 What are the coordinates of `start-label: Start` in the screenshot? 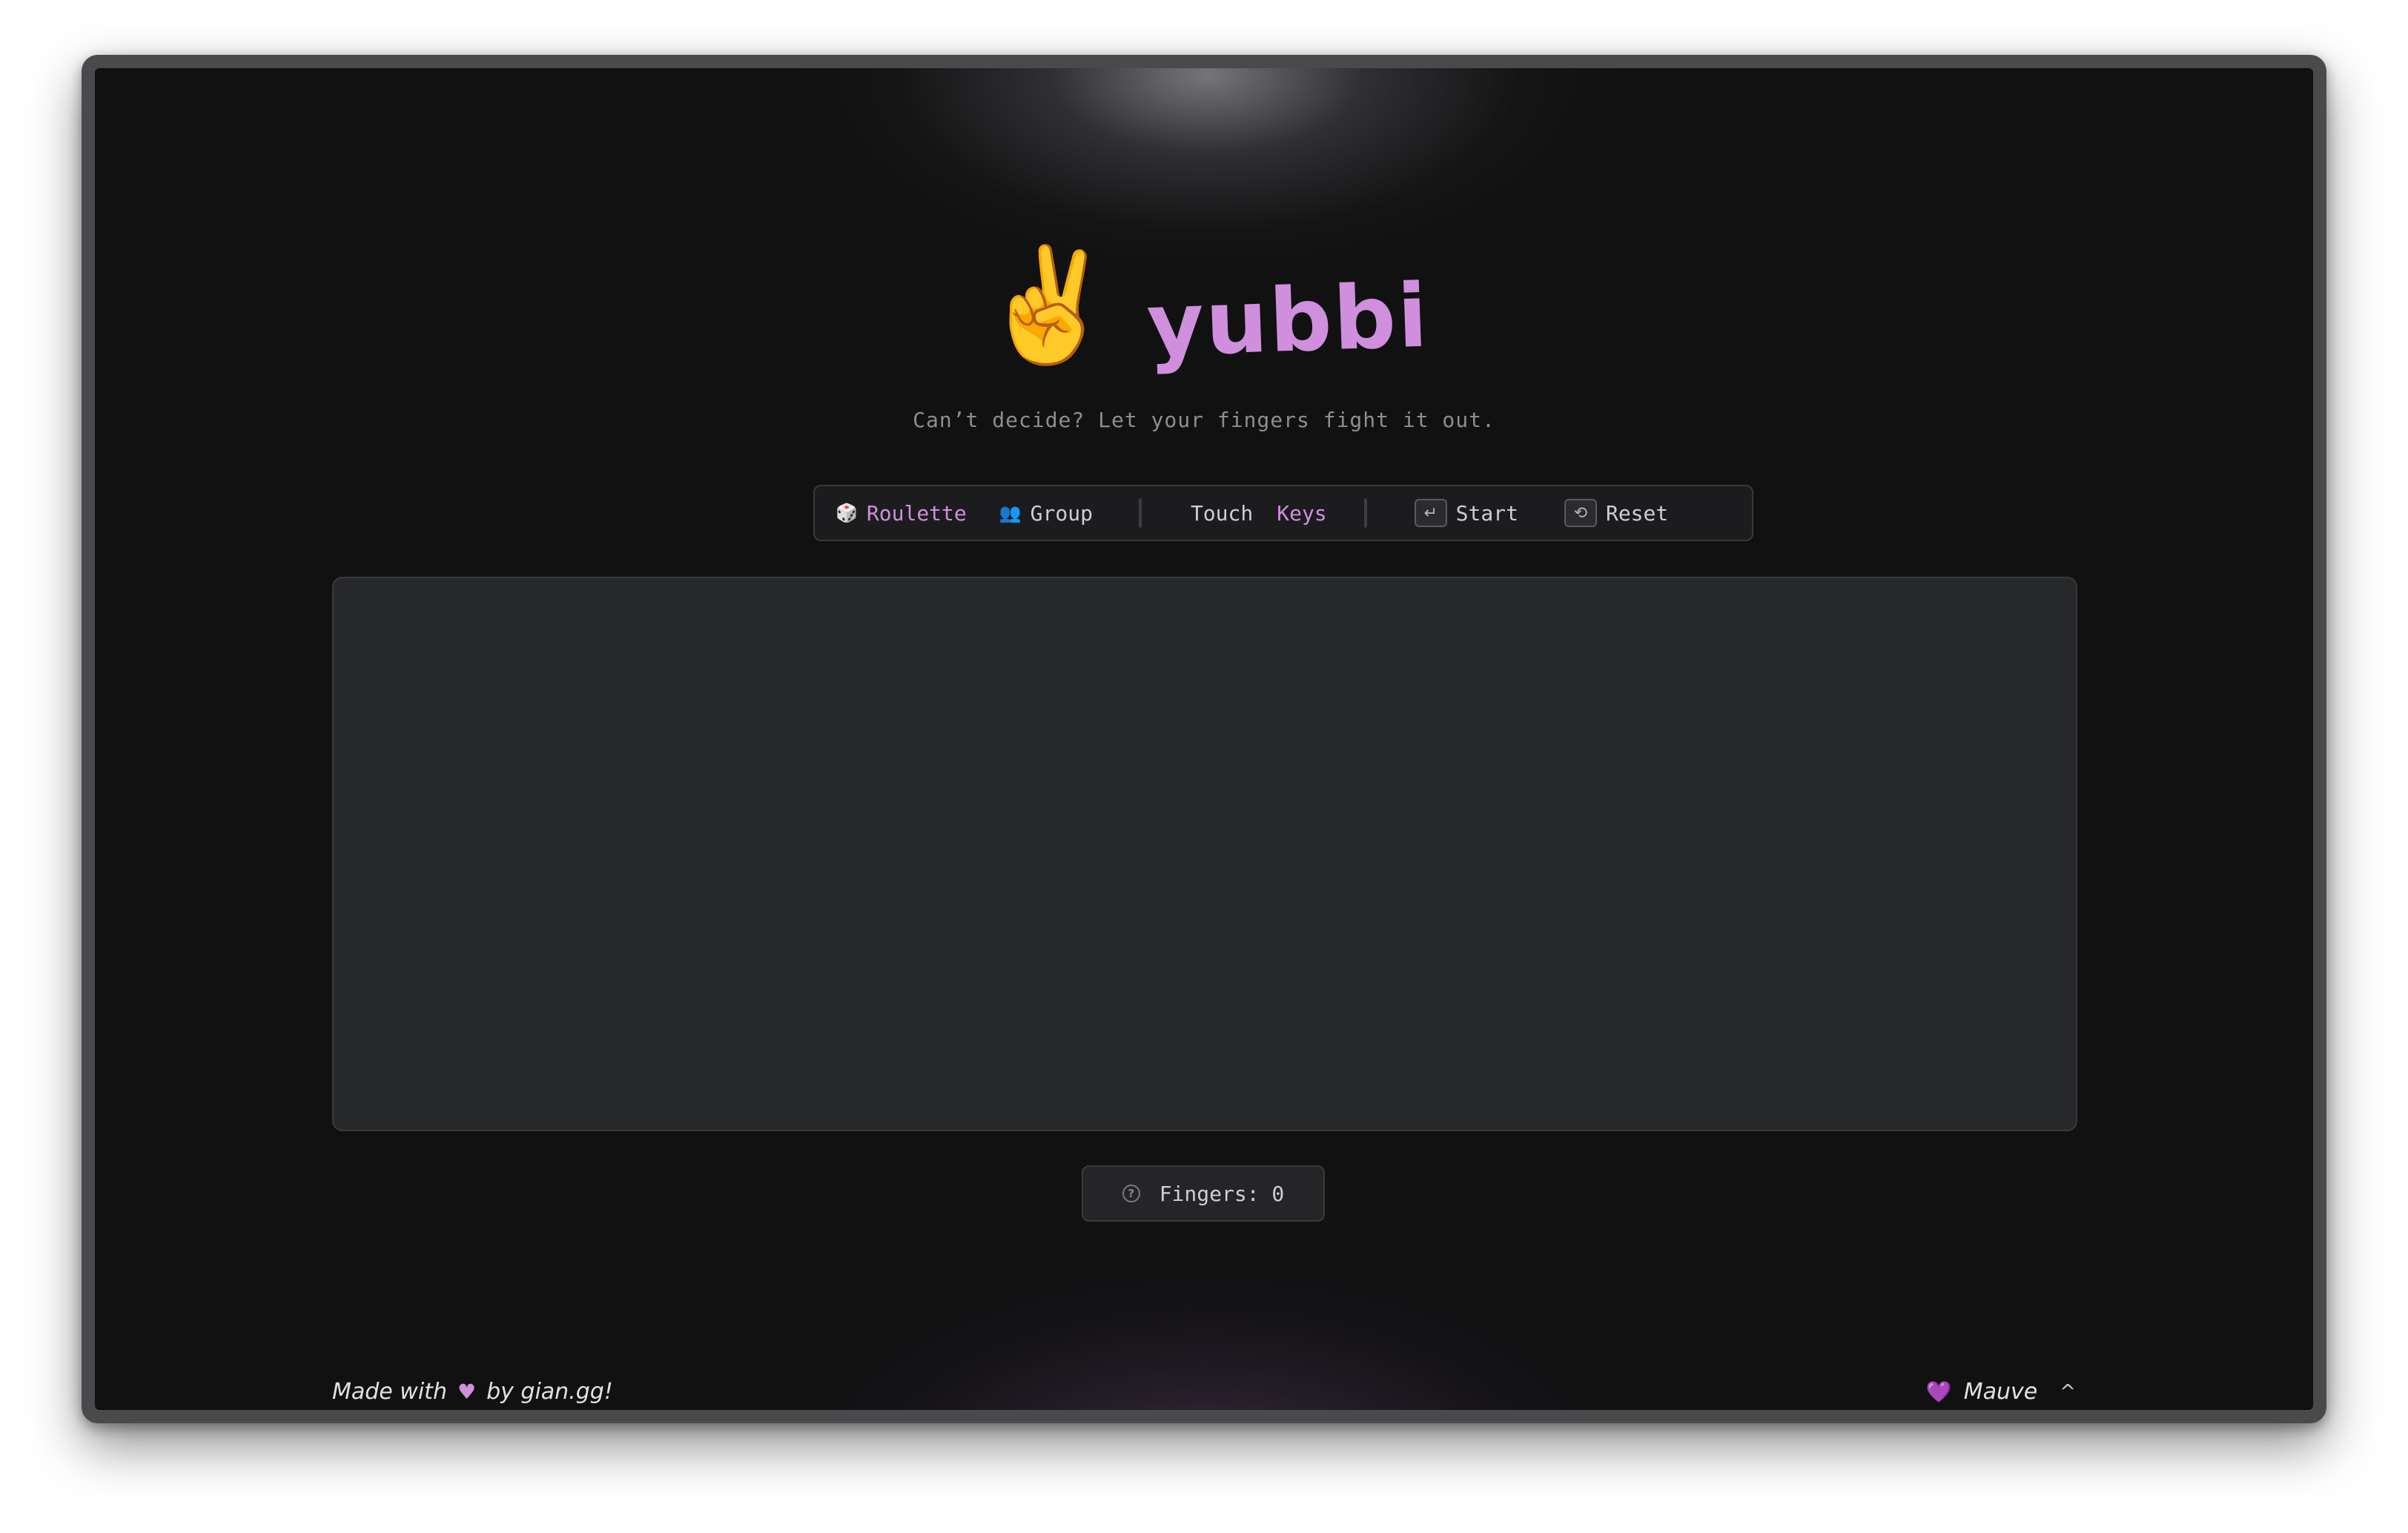 It's located at (1486, 513).